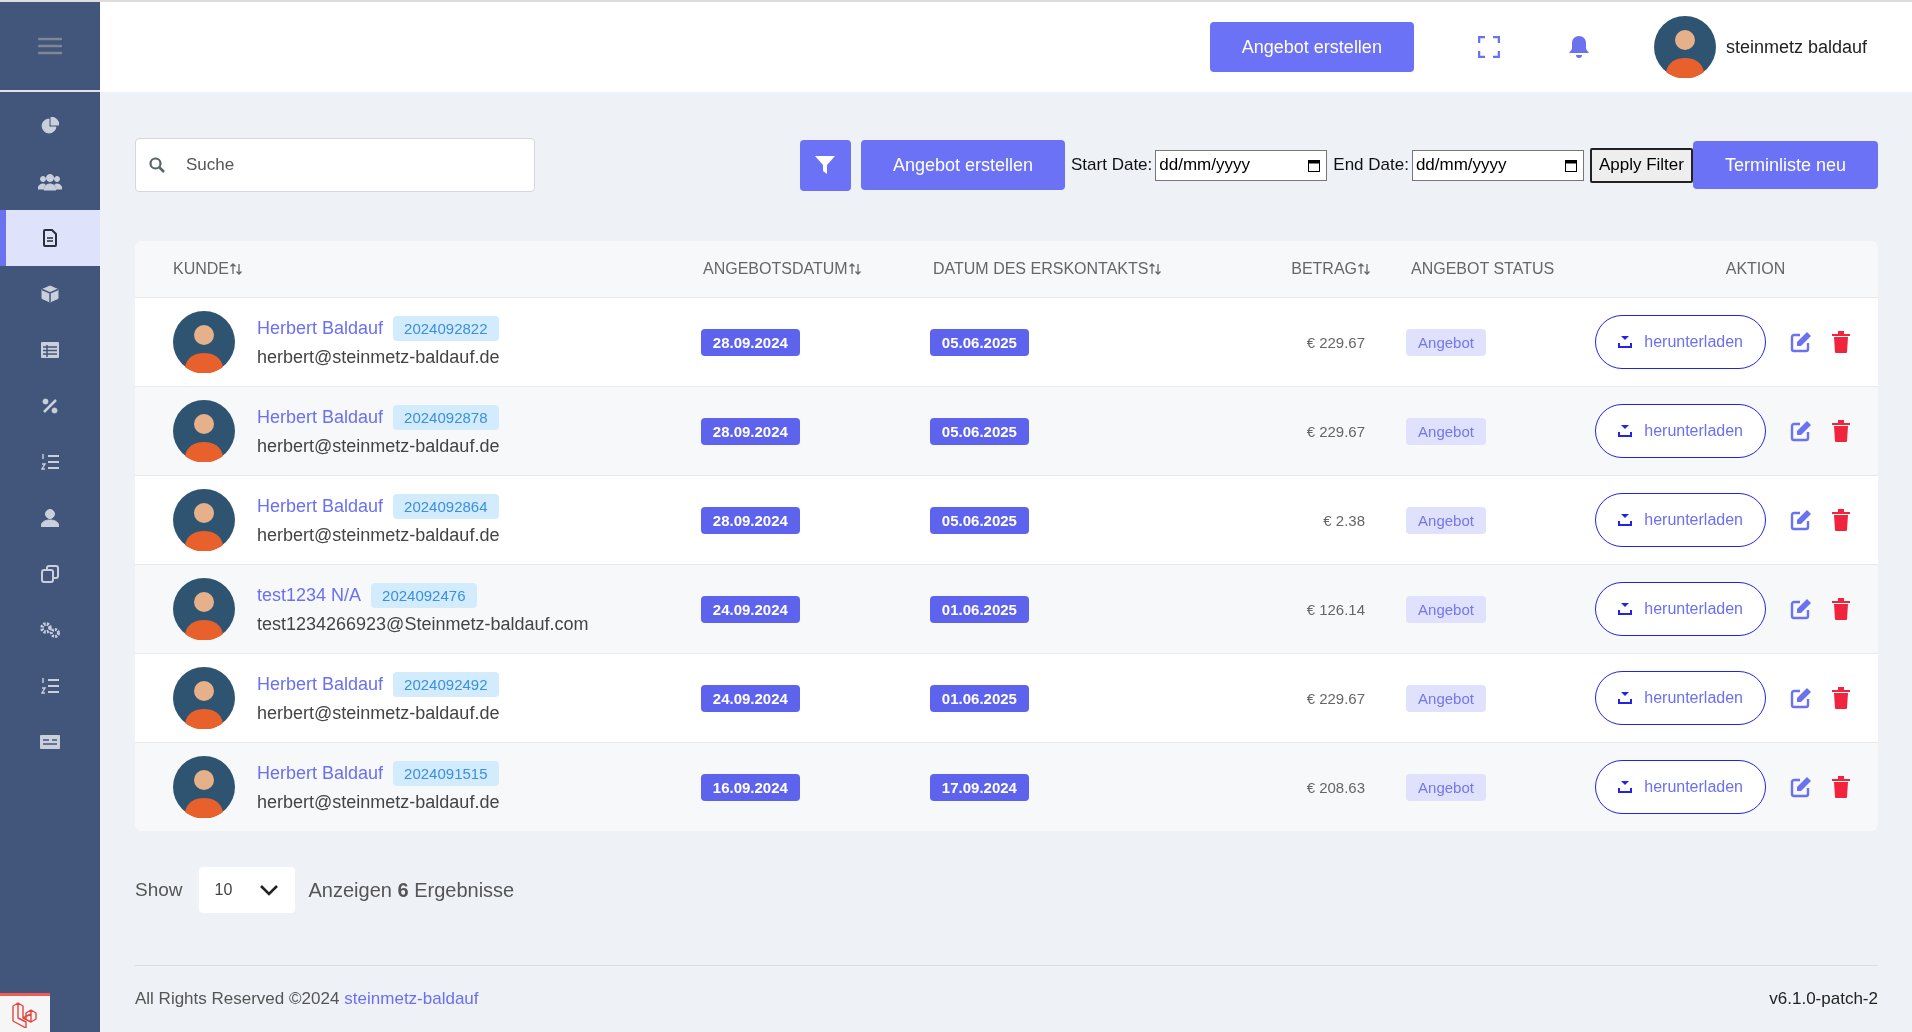  I want to click on id-card-icon, so click(50, 742).